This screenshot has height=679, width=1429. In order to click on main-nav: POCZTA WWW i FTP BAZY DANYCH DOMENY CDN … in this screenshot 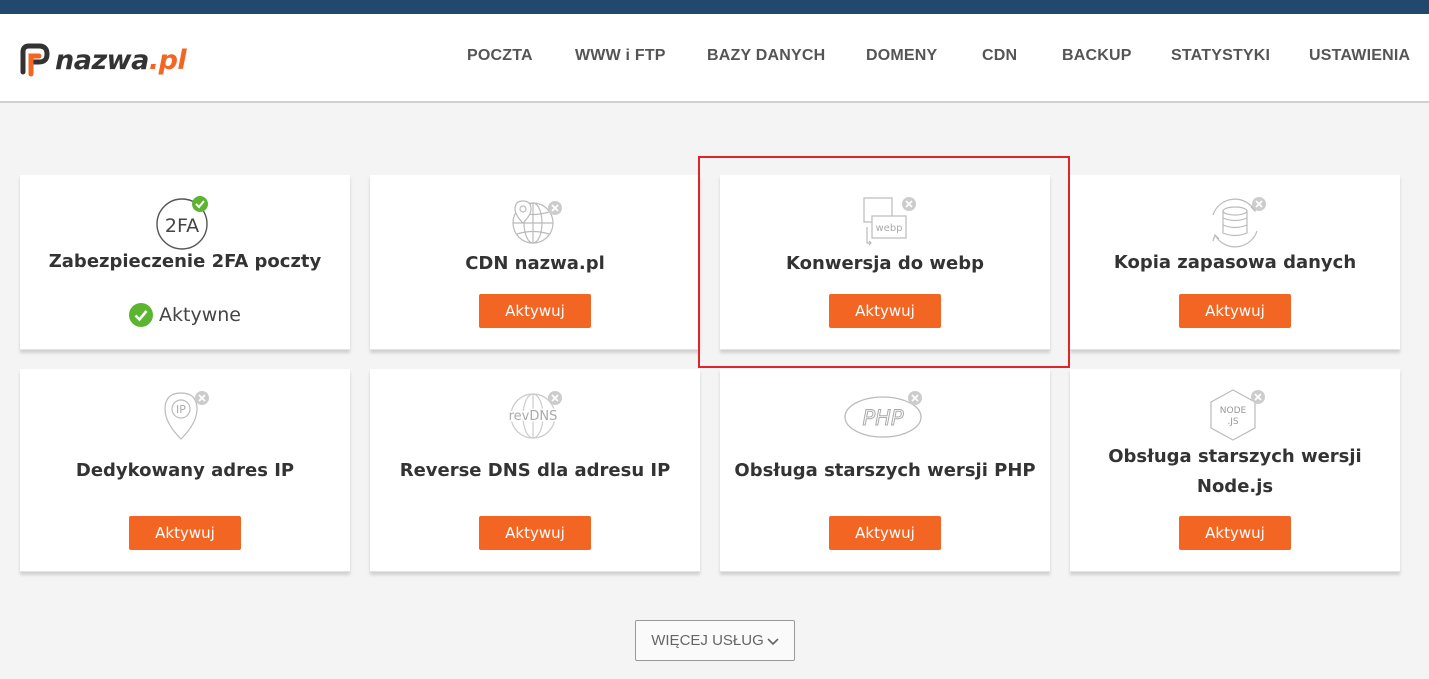, I will do `click(714, 58)`.